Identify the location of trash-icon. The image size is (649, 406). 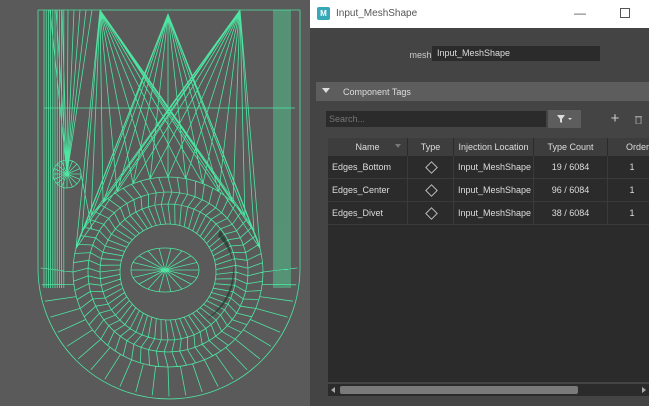
(638, 120).